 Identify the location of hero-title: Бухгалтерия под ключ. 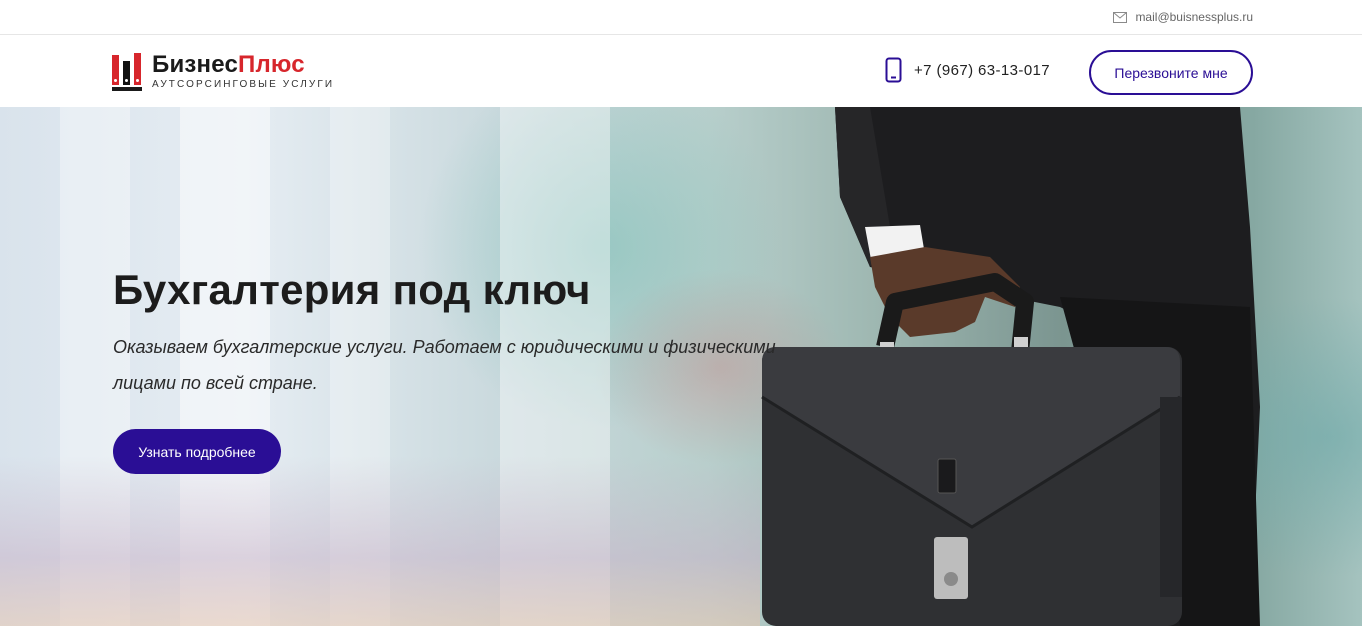
(352, 289).